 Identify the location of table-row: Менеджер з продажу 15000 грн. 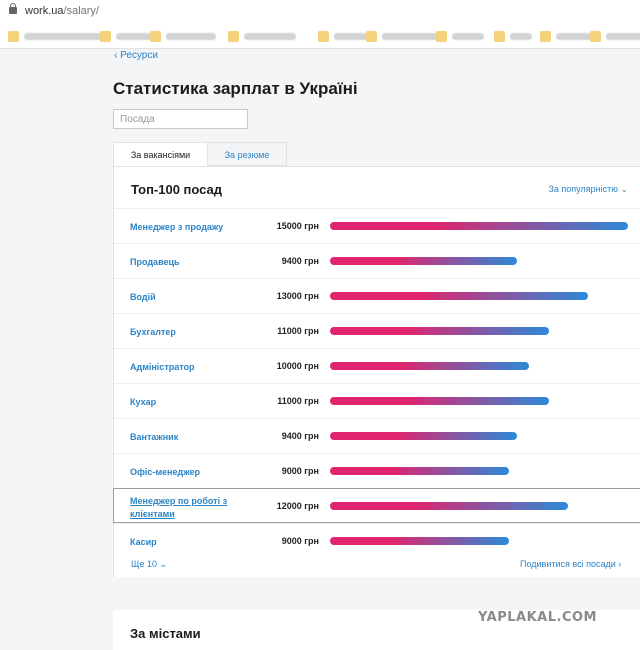
(377, 225).